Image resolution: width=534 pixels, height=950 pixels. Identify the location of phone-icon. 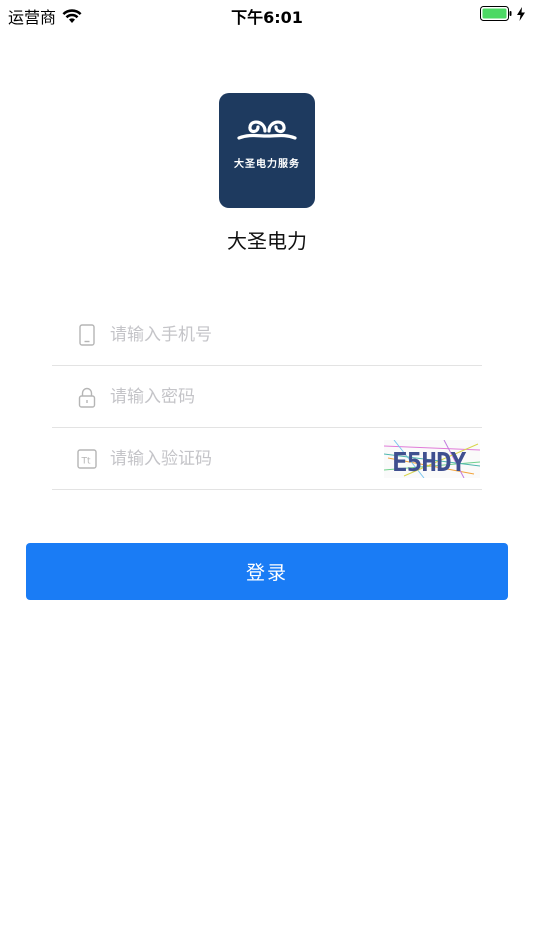
(87, 334).